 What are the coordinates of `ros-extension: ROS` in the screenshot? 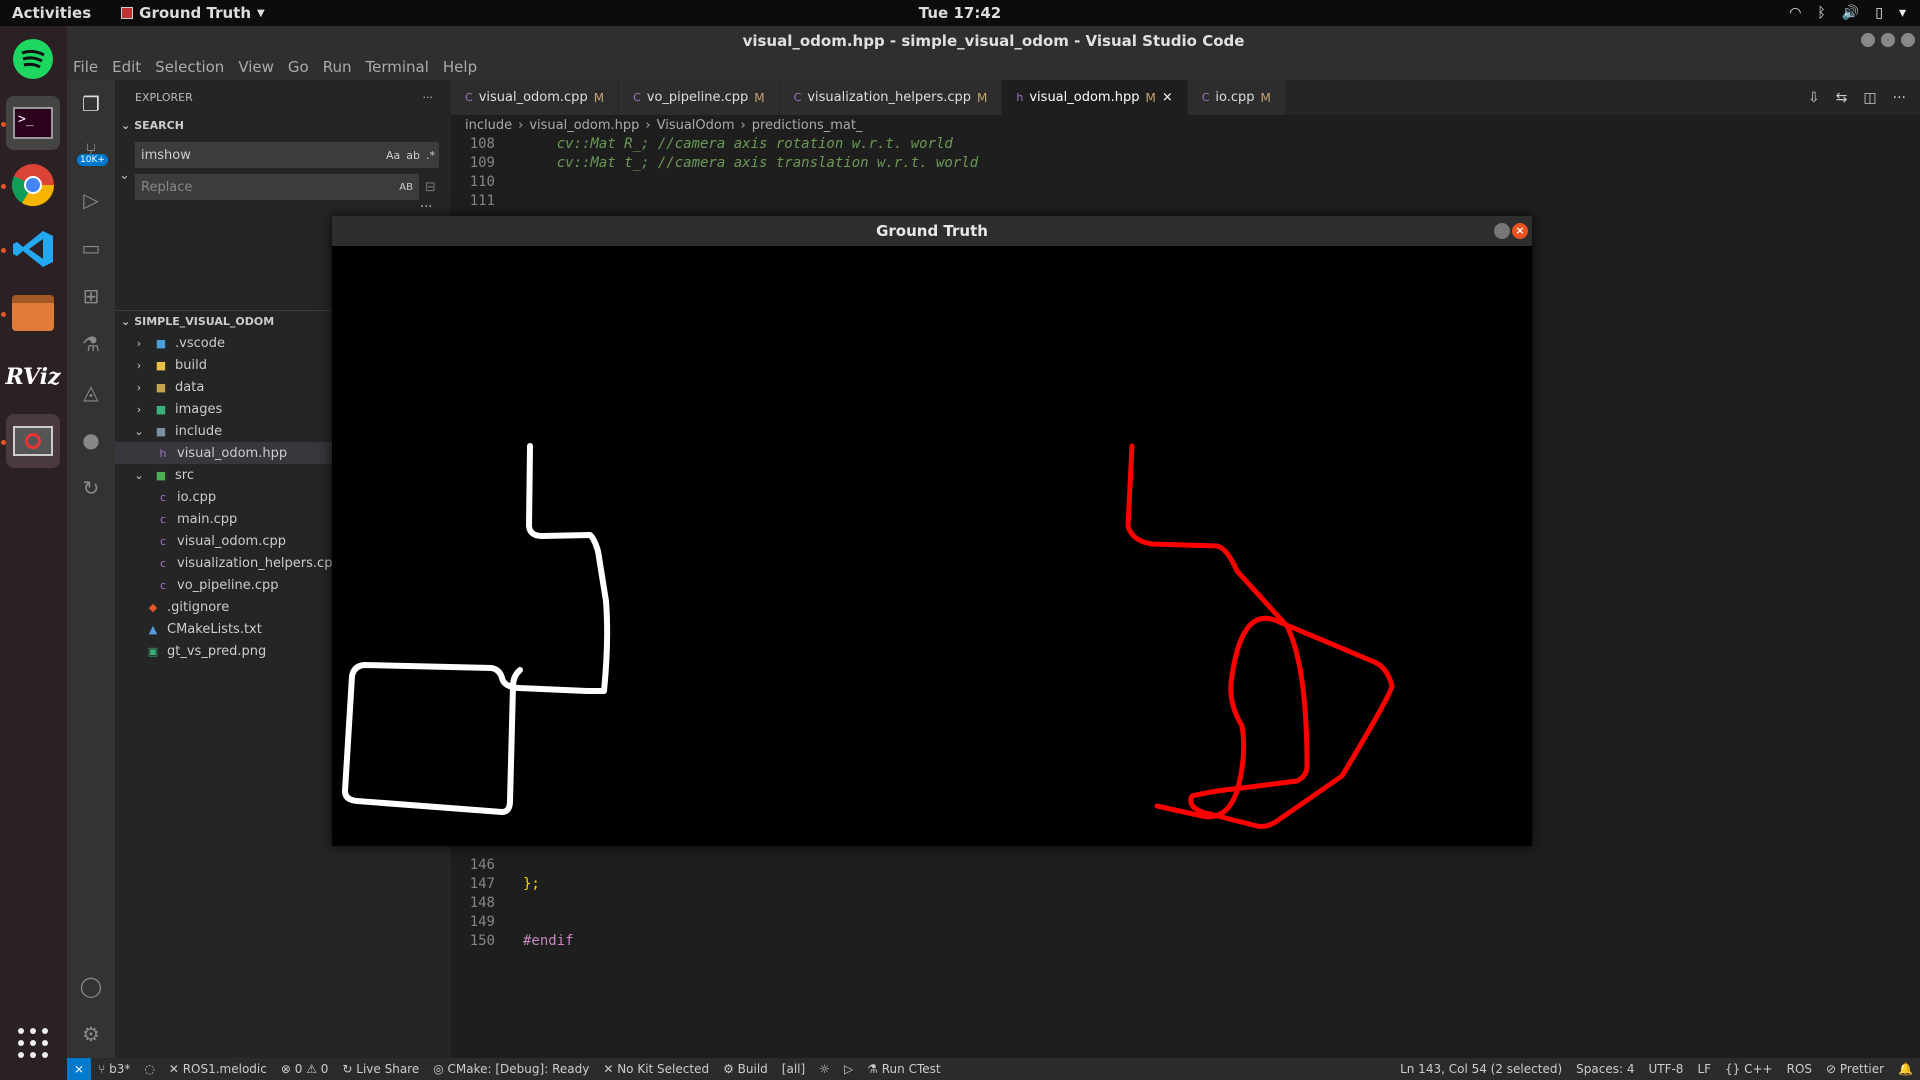 It's located at (1799, 1069).